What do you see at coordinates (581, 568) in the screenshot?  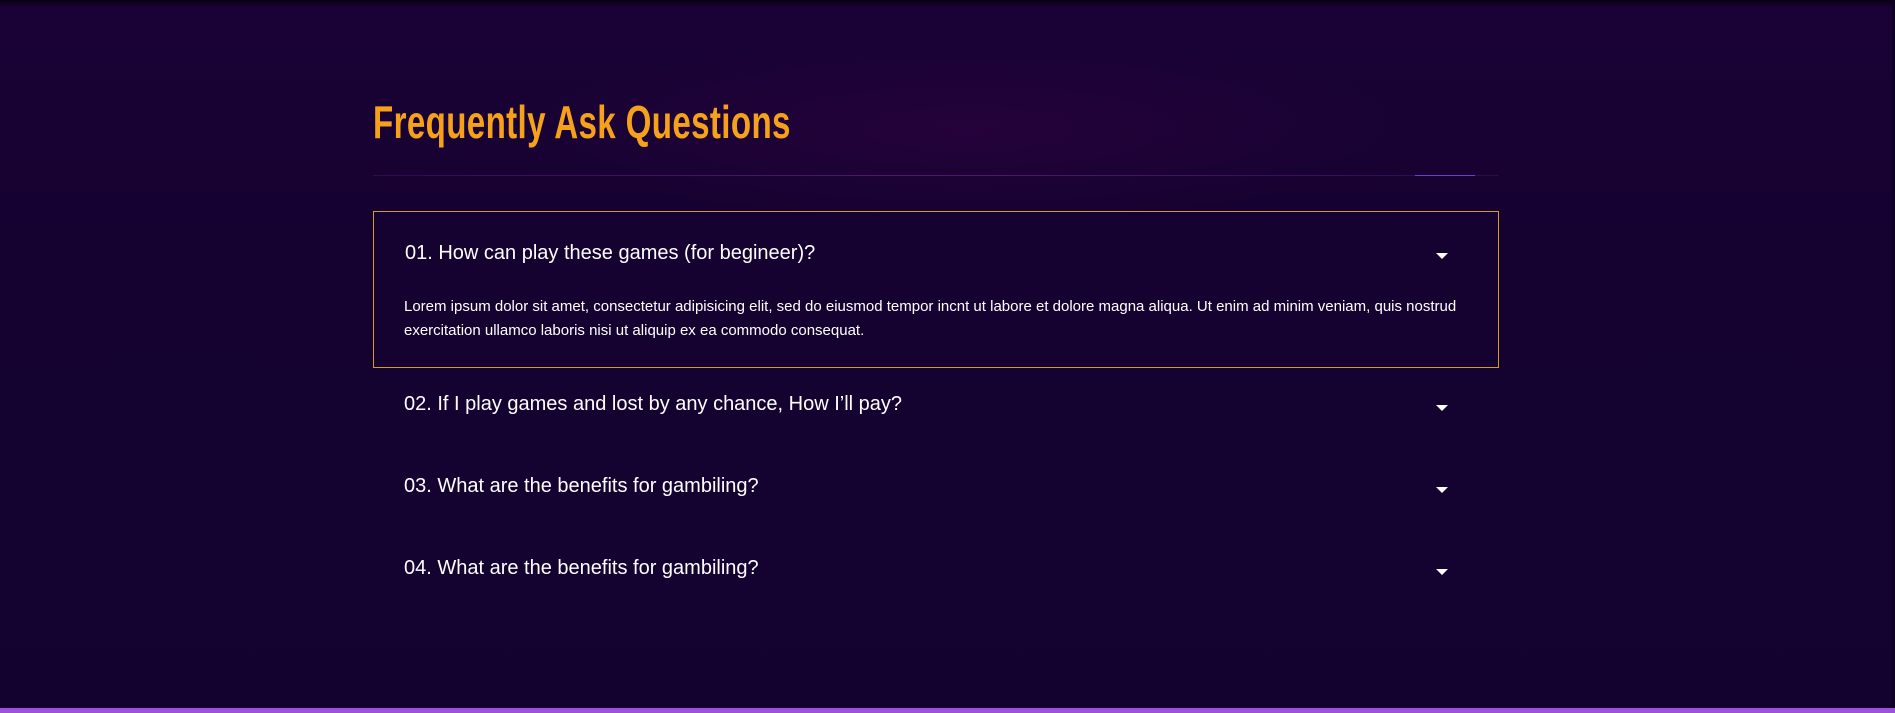 I see `faq-question-4: 04. What are the benefits for gambiling?` at bounding box center [581, 568].